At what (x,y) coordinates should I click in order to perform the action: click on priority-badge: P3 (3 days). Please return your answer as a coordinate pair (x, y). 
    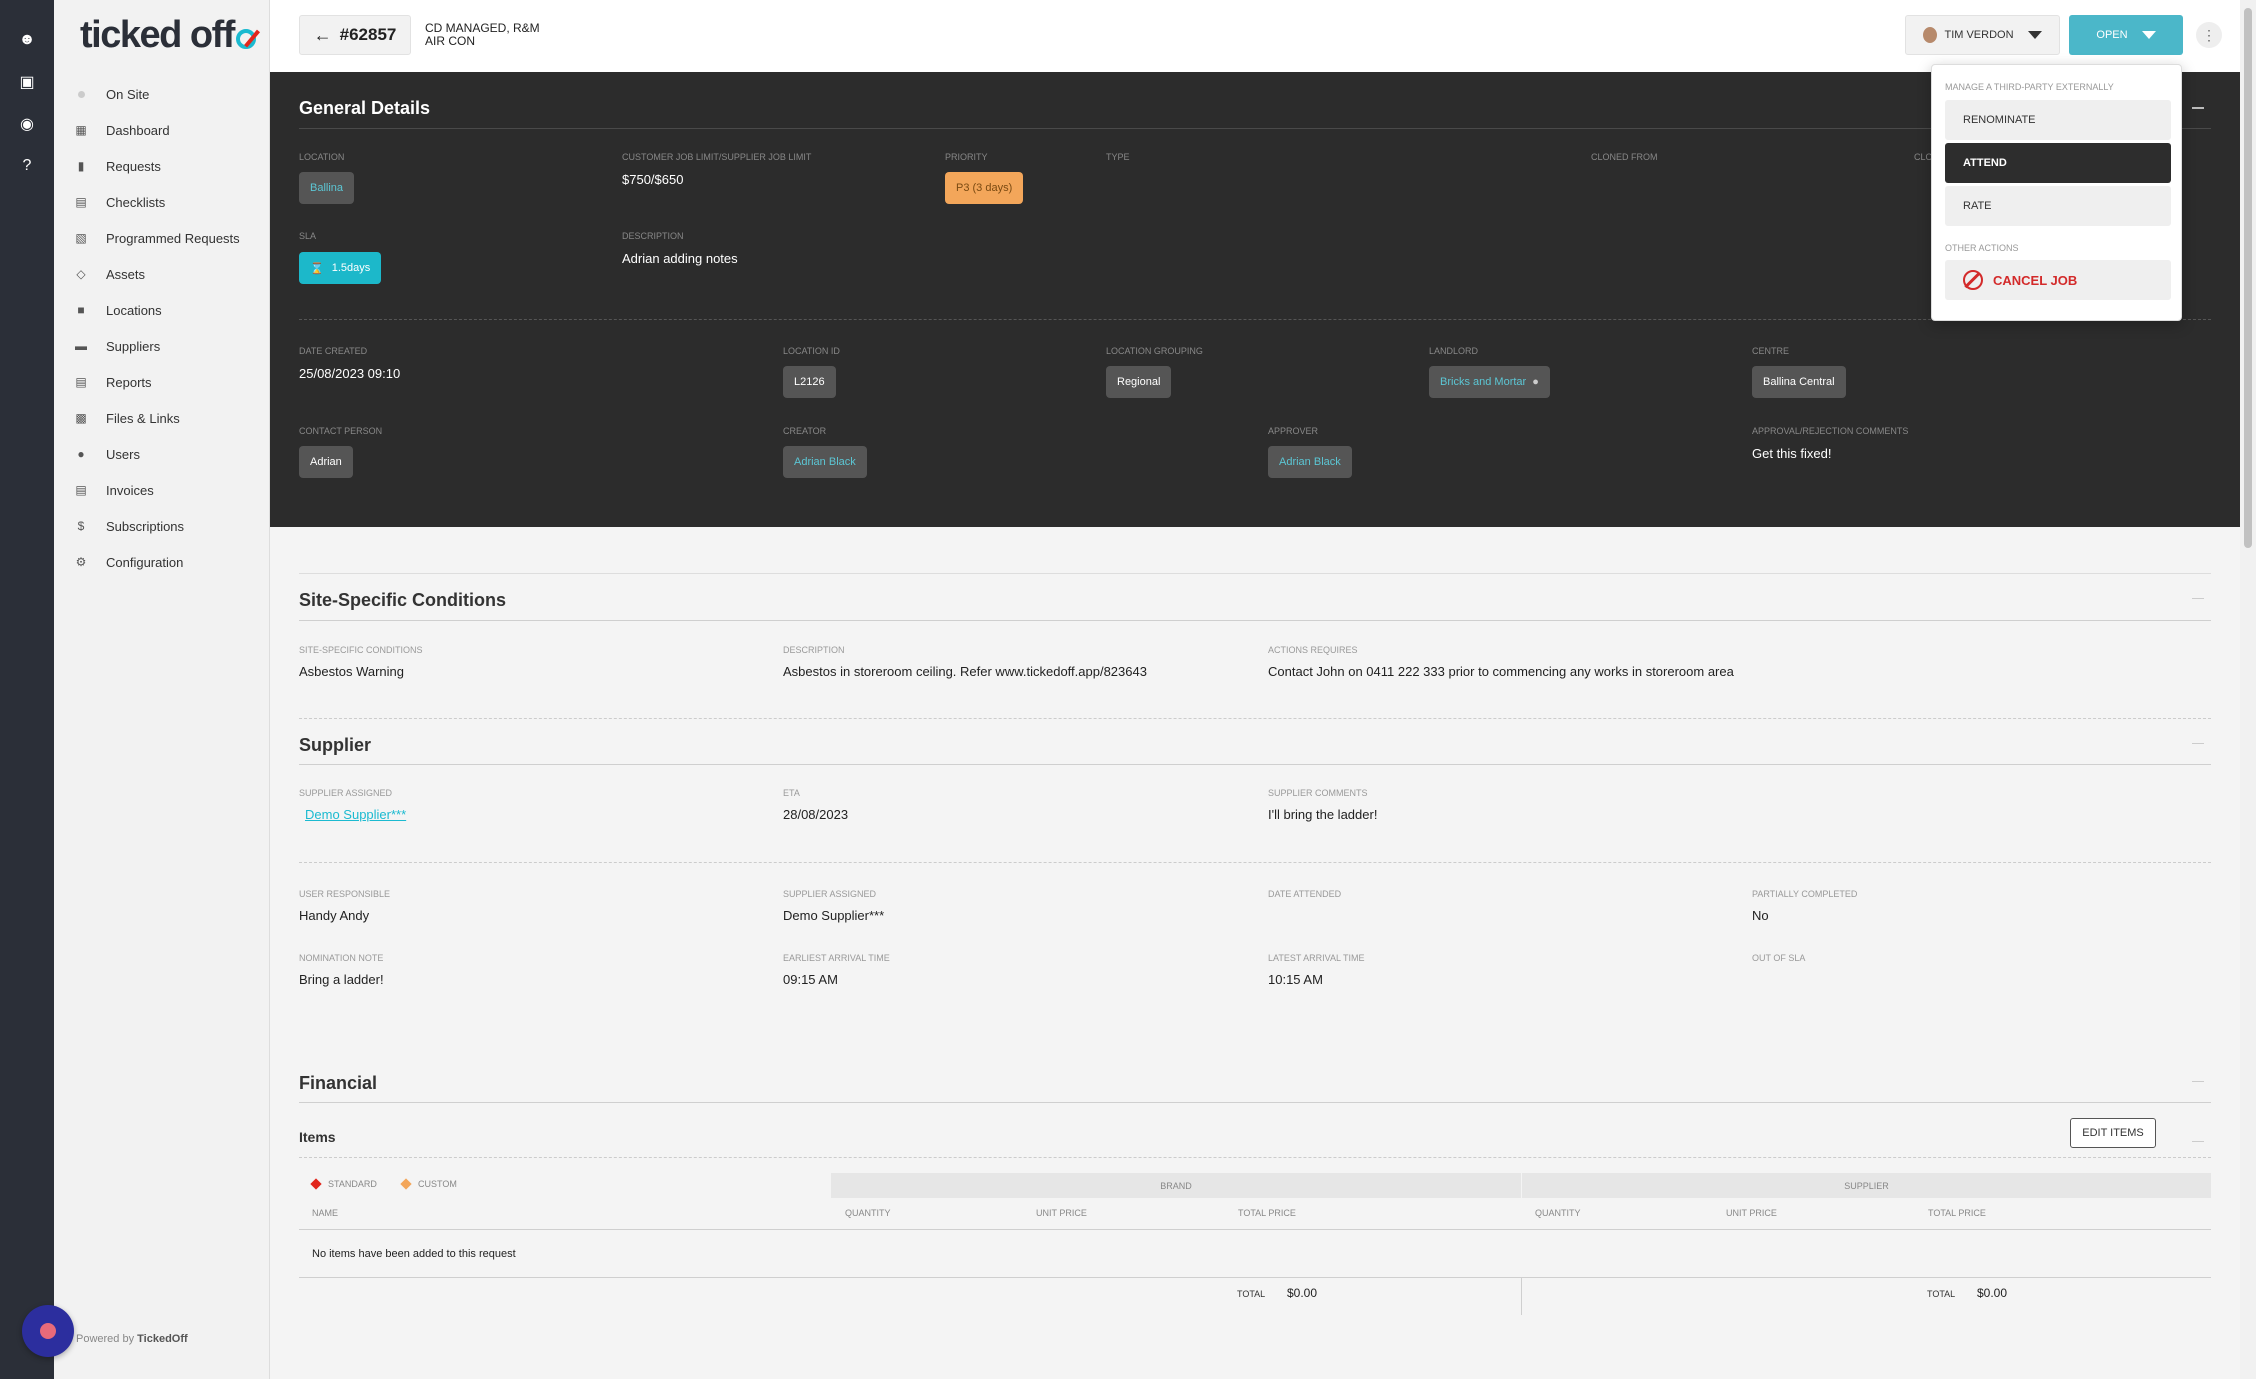
    Looking at the image, I should click on (984, 188).